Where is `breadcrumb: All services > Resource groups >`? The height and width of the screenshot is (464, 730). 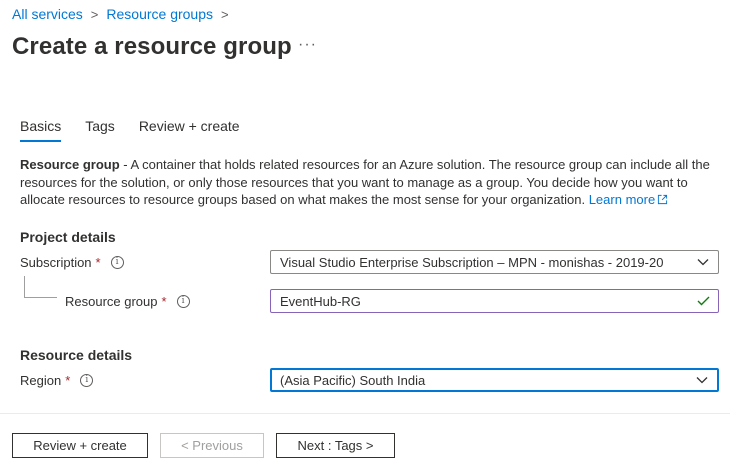
breadcrumb: All services > Resource groups > is located at coordinates (124, 14).